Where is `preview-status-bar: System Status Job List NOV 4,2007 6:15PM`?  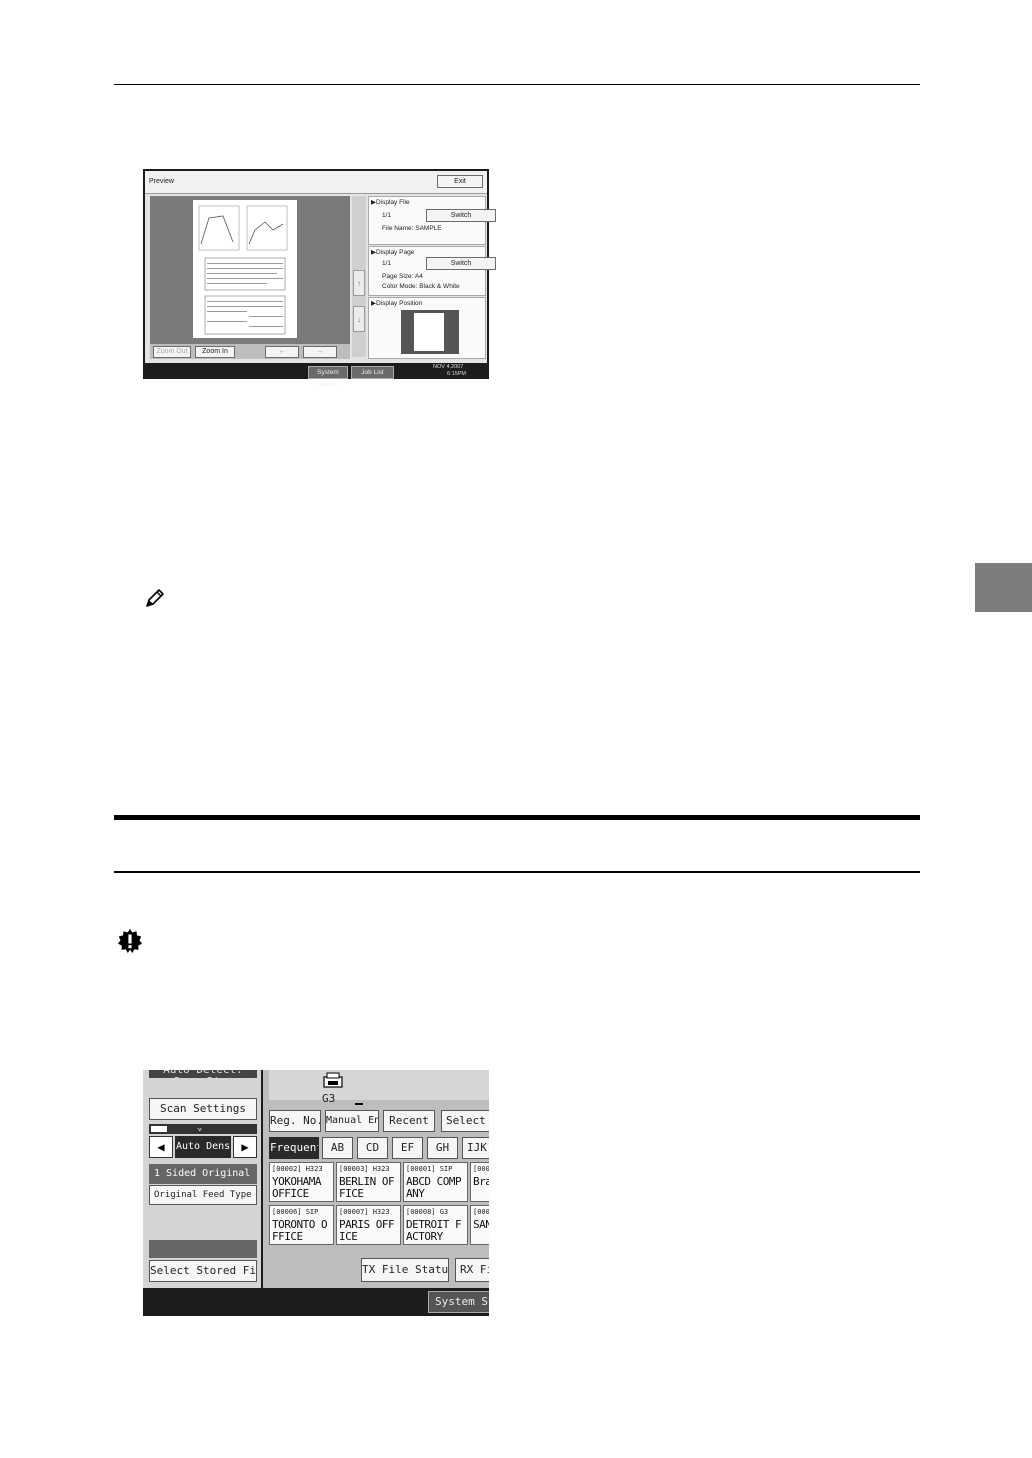
preview-status-bar: System Status Job List NOV 4,2007 6:15PM is located at coordinates (316, 375).